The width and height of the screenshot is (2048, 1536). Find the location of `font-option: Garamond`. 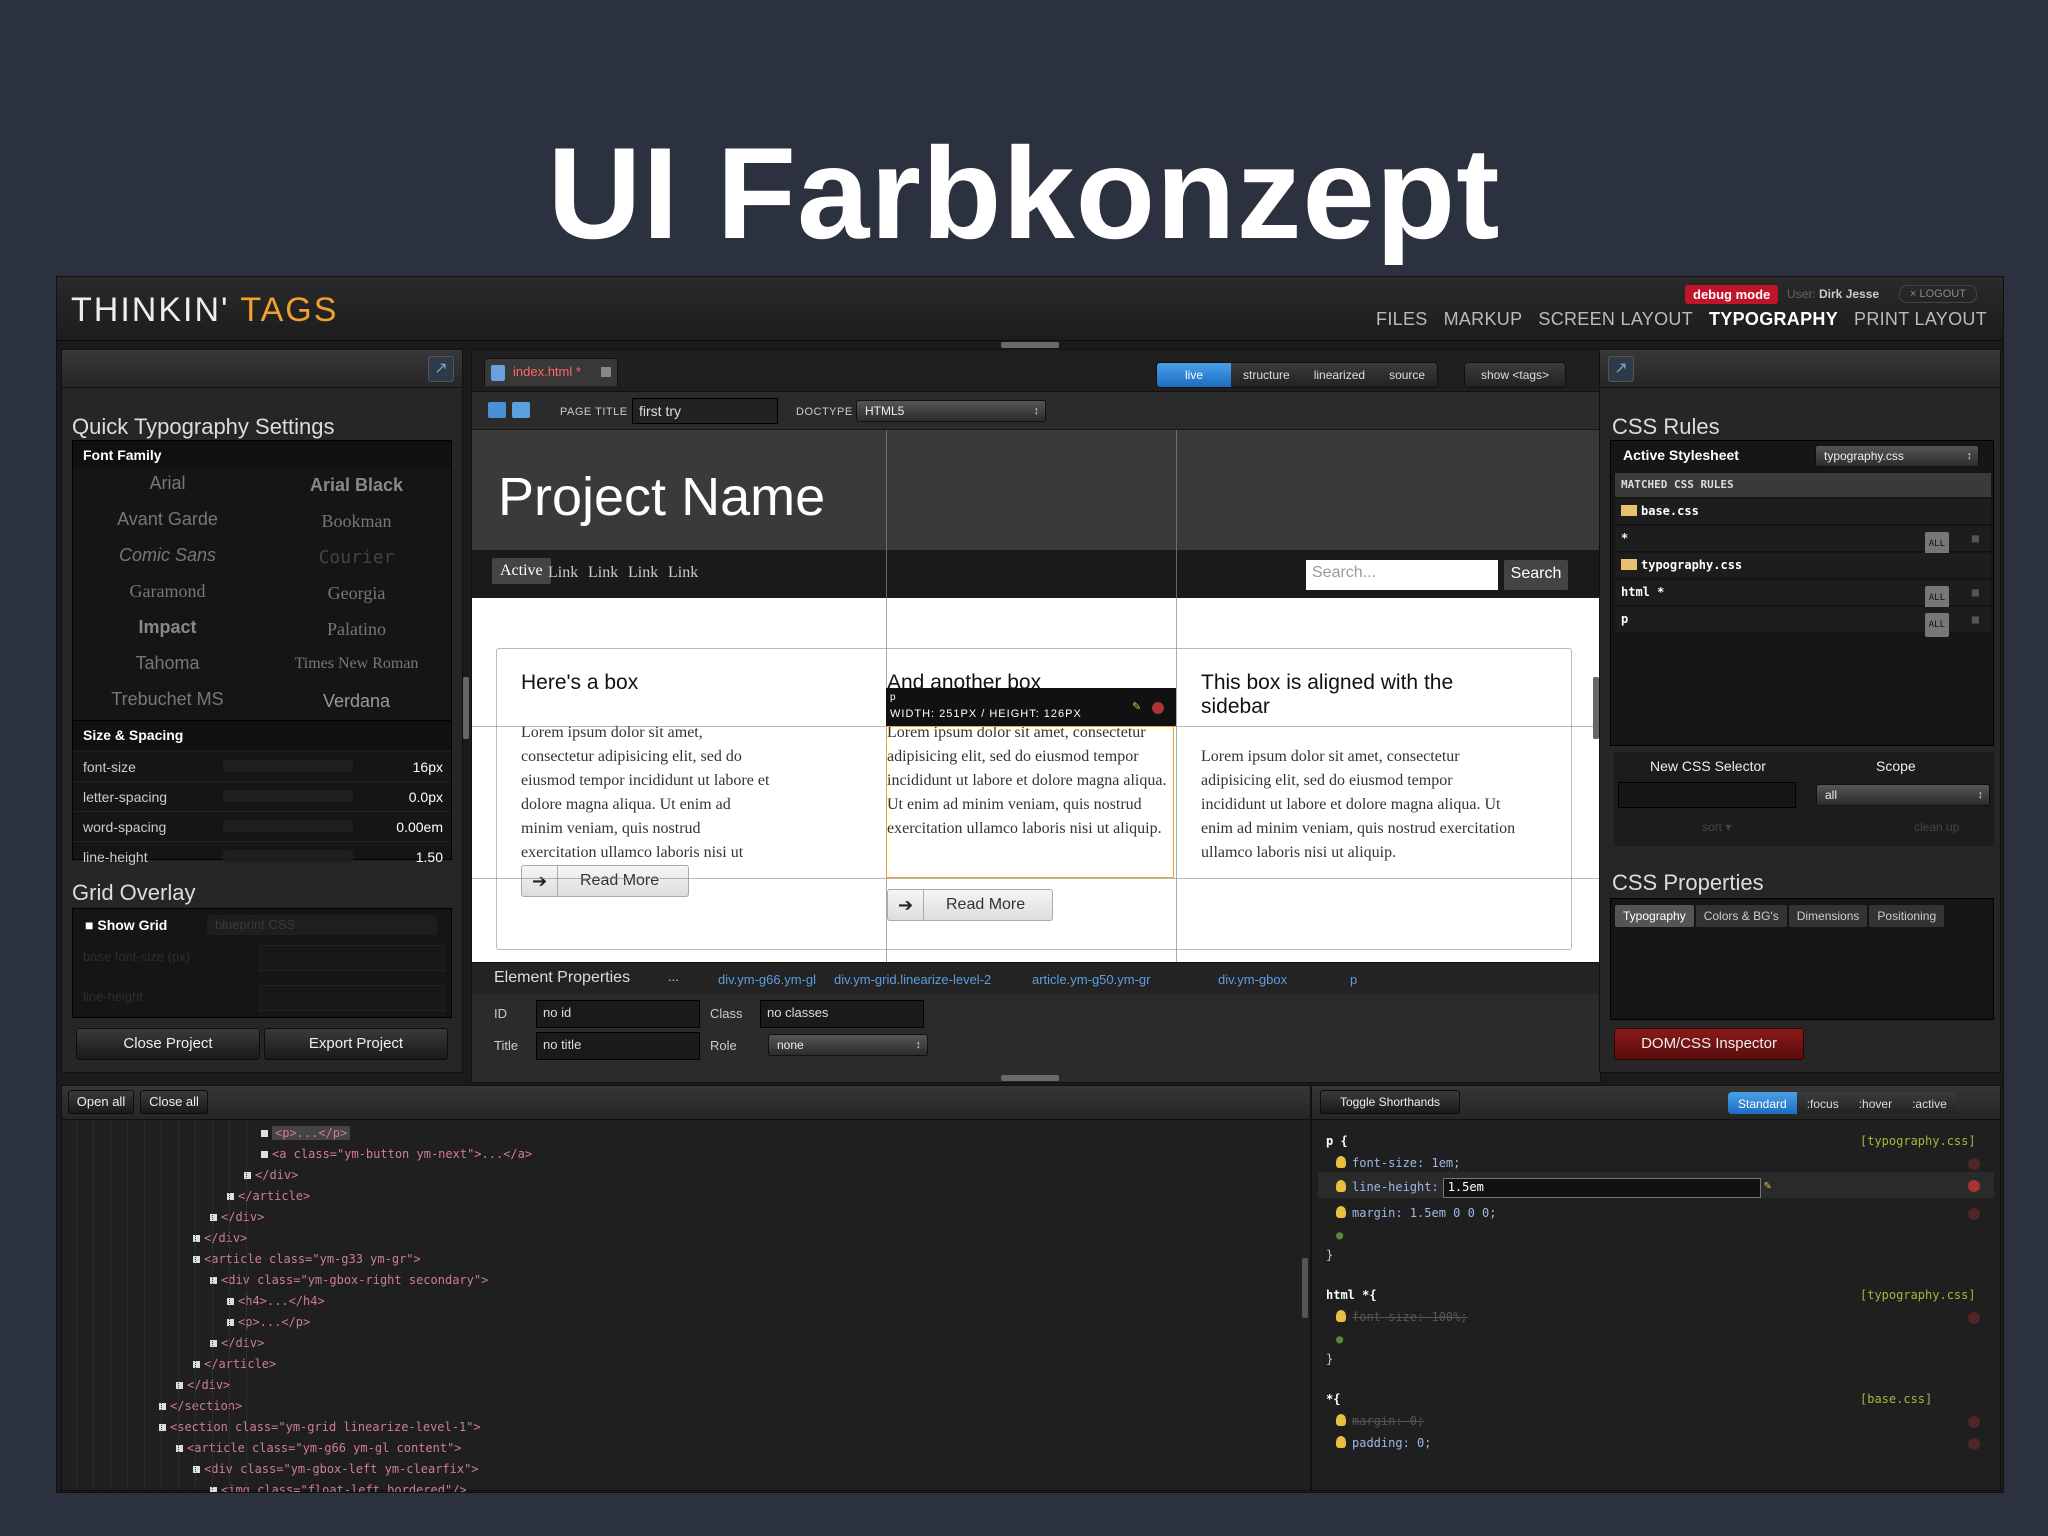

font-option: Garamond is located at coordinates (167, 591).